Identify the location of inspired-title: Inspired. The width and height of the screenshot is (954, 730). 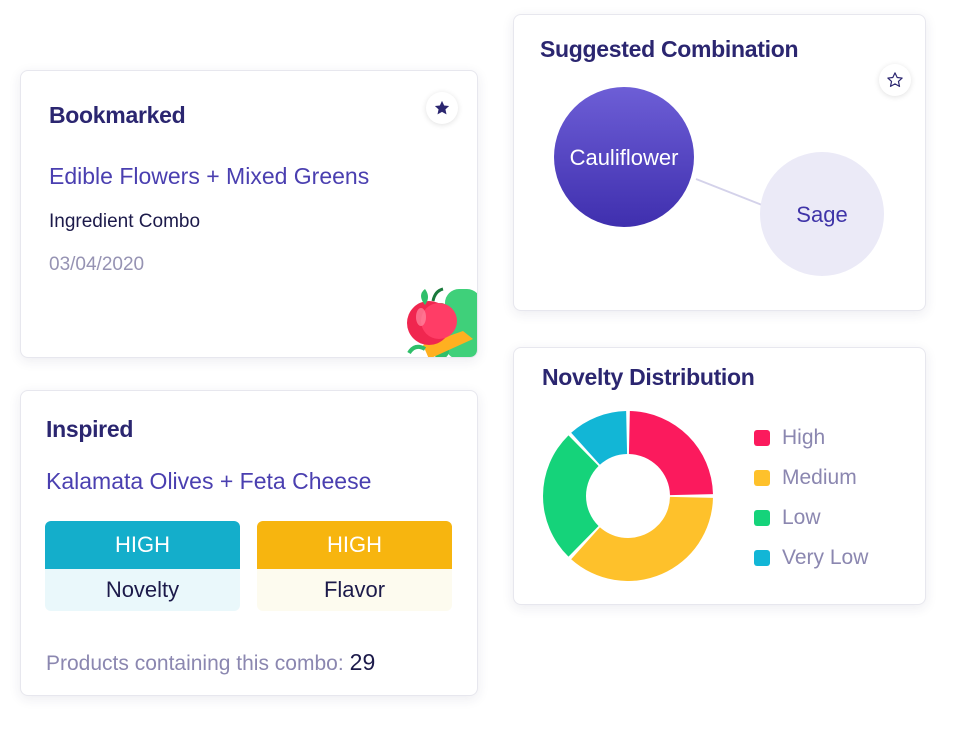
(90, 429).